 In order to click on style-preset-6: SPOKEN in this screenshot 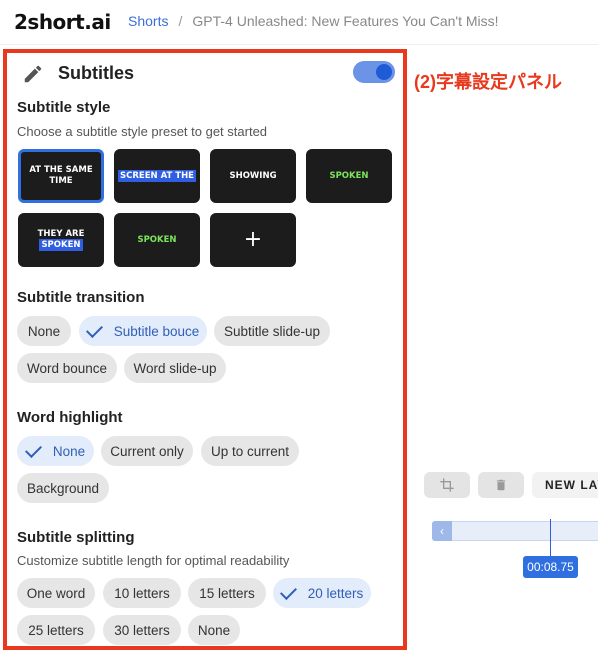, I will do `click(157, 240)`.